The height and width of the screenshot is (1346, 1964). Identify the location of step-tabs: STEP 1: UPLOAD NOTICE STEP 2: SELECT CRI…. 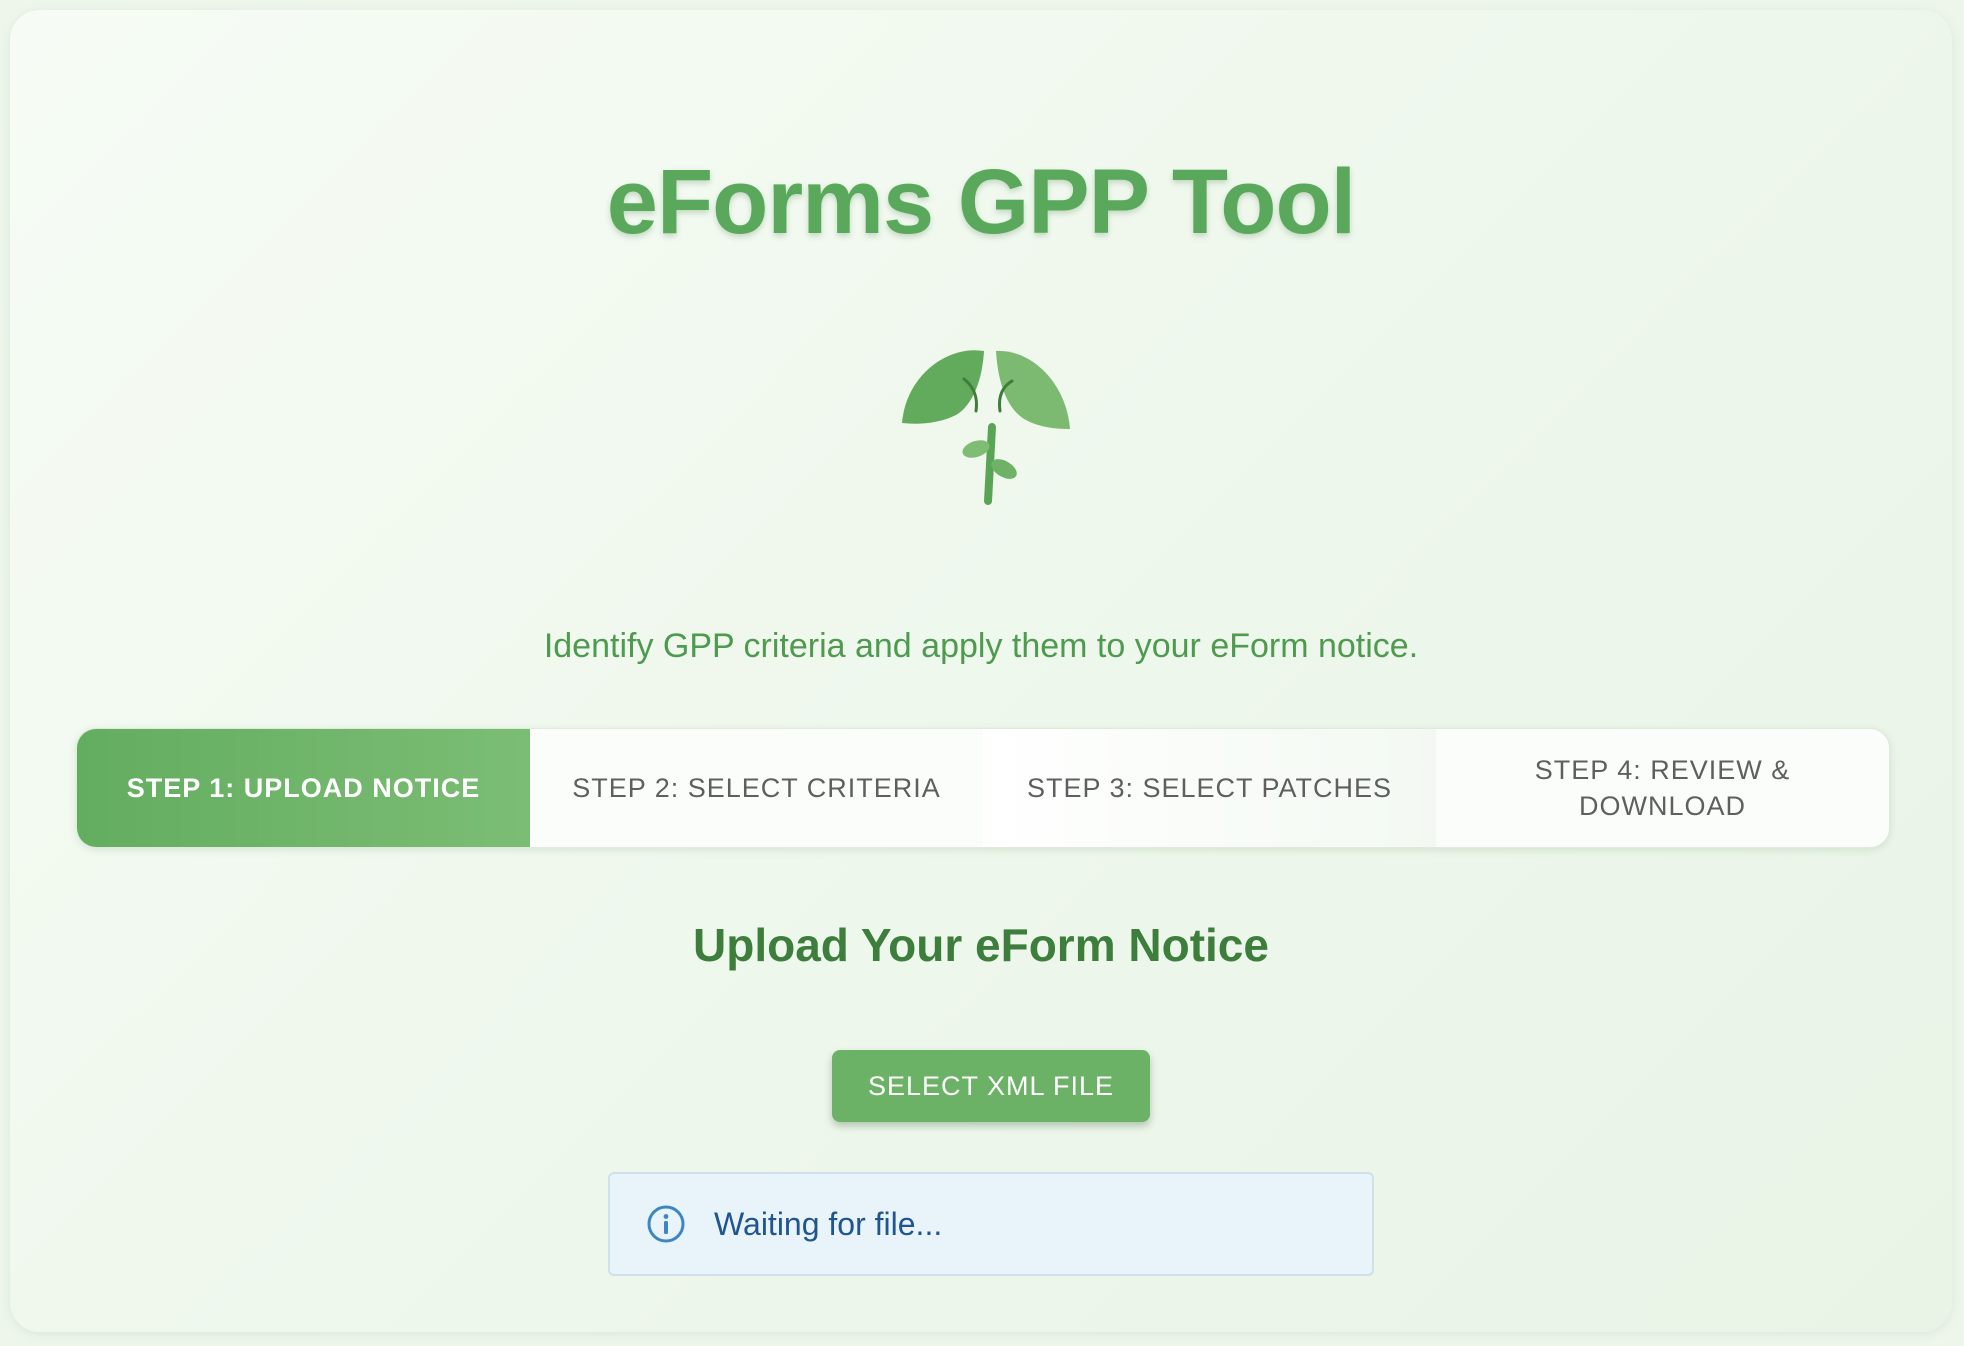
(983, 788).